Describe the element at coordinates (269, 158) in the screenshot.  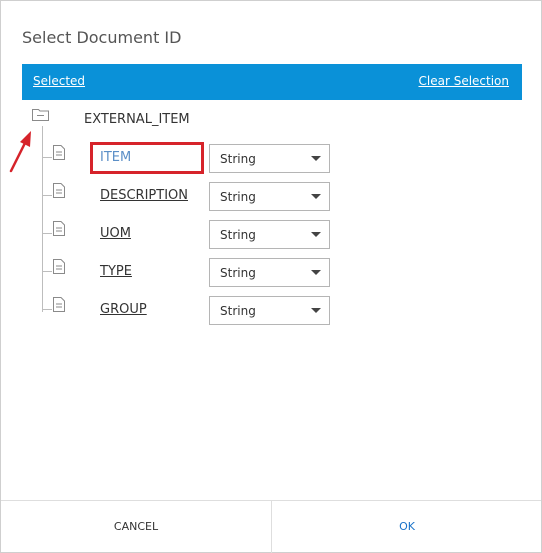
I see `type-select-item: String` at that location.